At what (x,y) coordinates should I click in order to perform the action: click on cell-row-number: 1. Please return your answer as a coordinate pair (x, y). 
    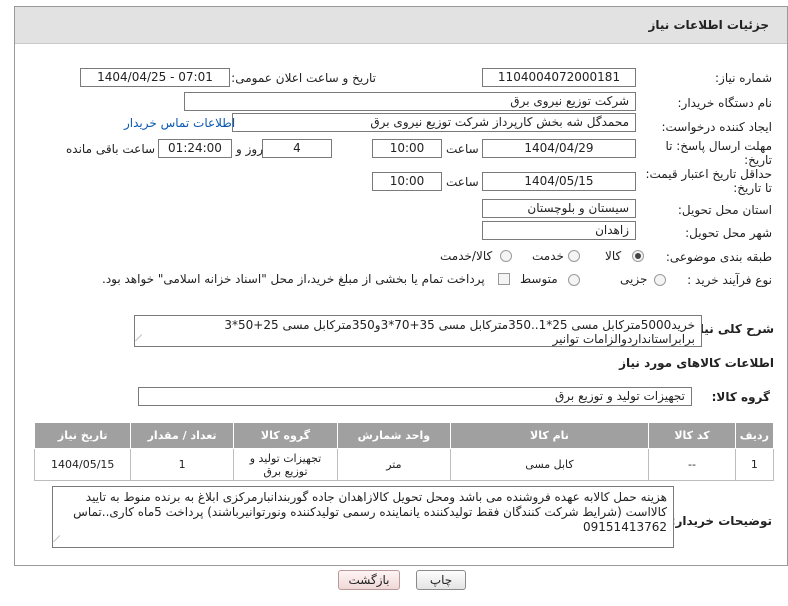
    Looking at the image, I should click on (754, 464).